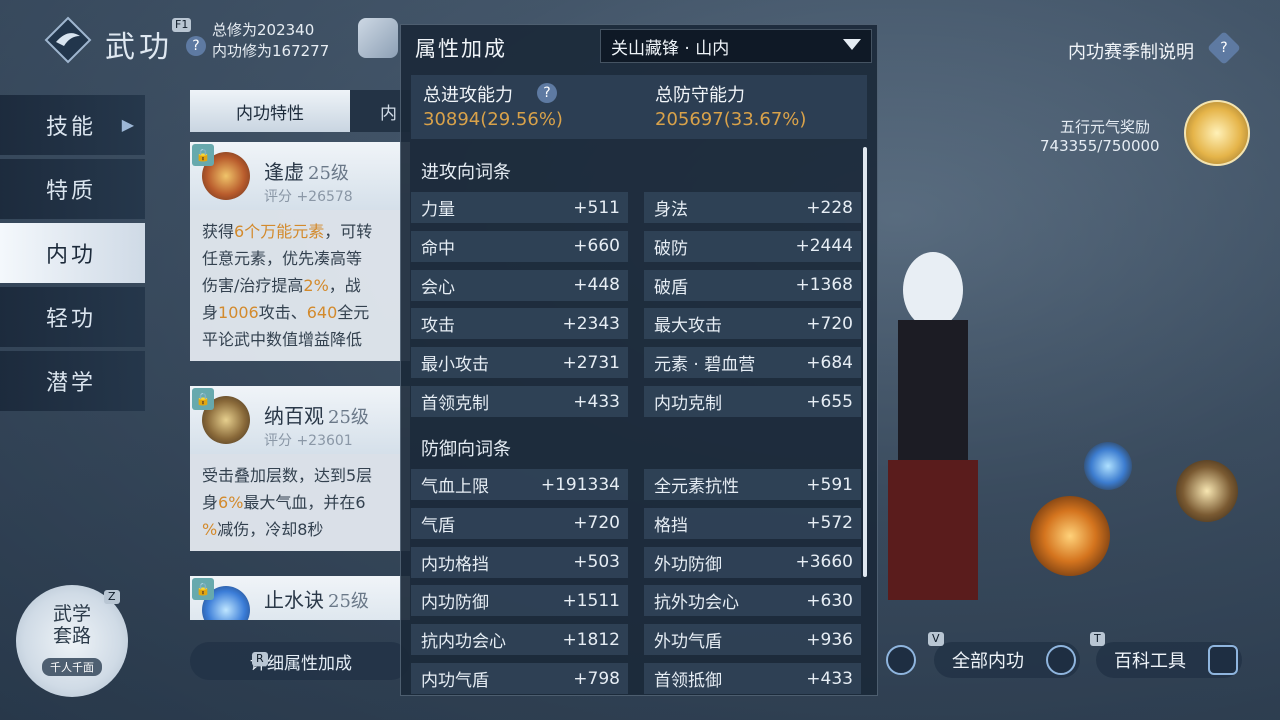 This screenshot has width=1280, height=720. What do you see at coordinates (752, 324) in the screenshot?
I see `stat-row: 最大攻击 +720` at bounding box center [752, 324].